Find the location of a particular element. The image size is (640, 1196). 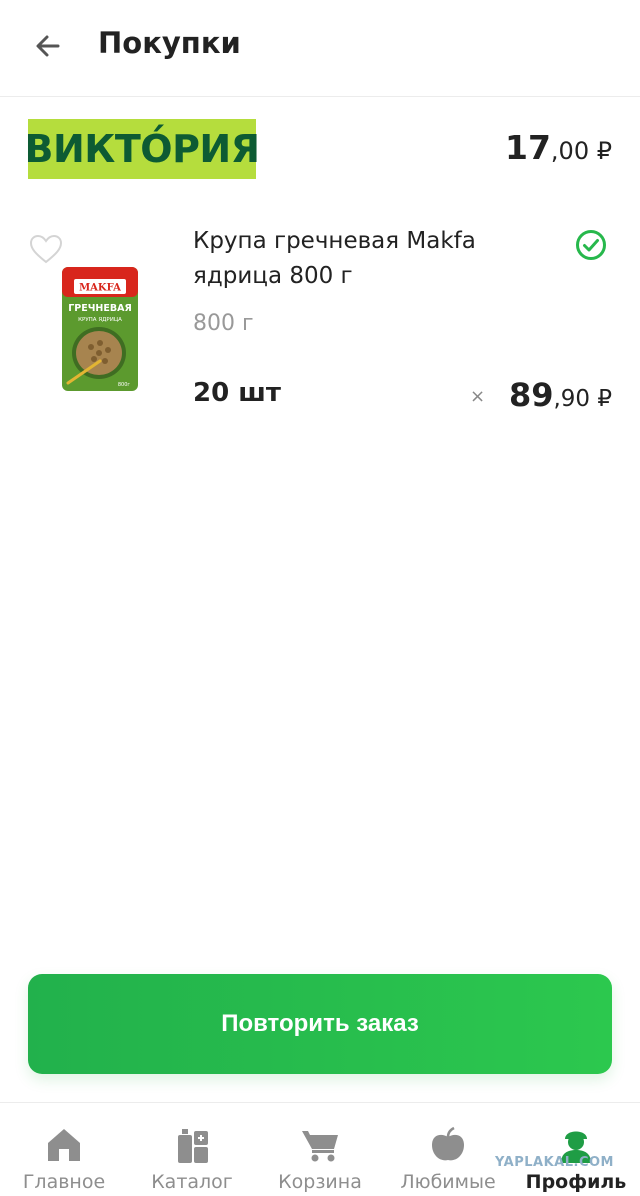

repeat-order-button: Повторить заказ is located at coordinates (320, 1024).